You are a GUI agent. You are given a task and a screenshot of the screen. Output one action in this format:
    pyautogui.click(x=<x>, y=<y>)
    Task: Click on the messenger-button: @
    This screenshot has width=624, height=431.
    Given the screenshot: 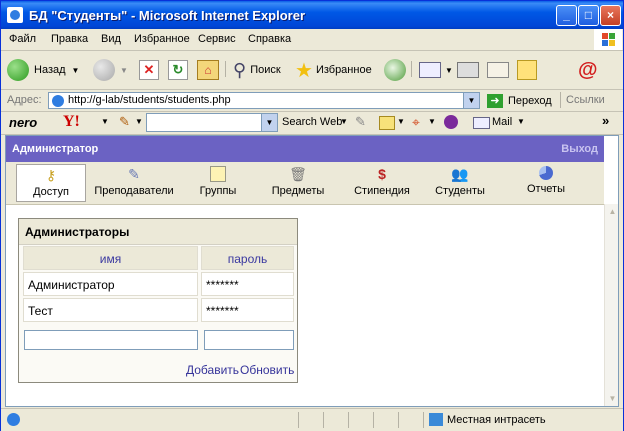 What is the action you would take?
    pyautogui.click(x=588, y=70)
    